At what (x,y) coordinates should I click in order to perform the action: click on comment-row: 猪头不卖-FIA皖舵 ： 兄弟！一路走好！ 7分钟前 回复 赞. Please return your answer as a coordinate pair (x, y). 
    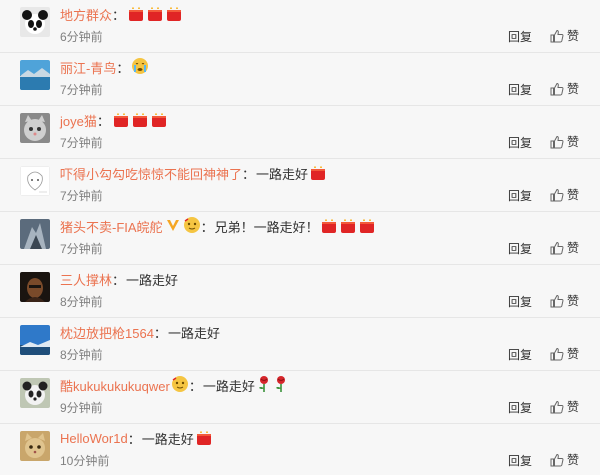
    Looking at the image, I should click on (300, 238).